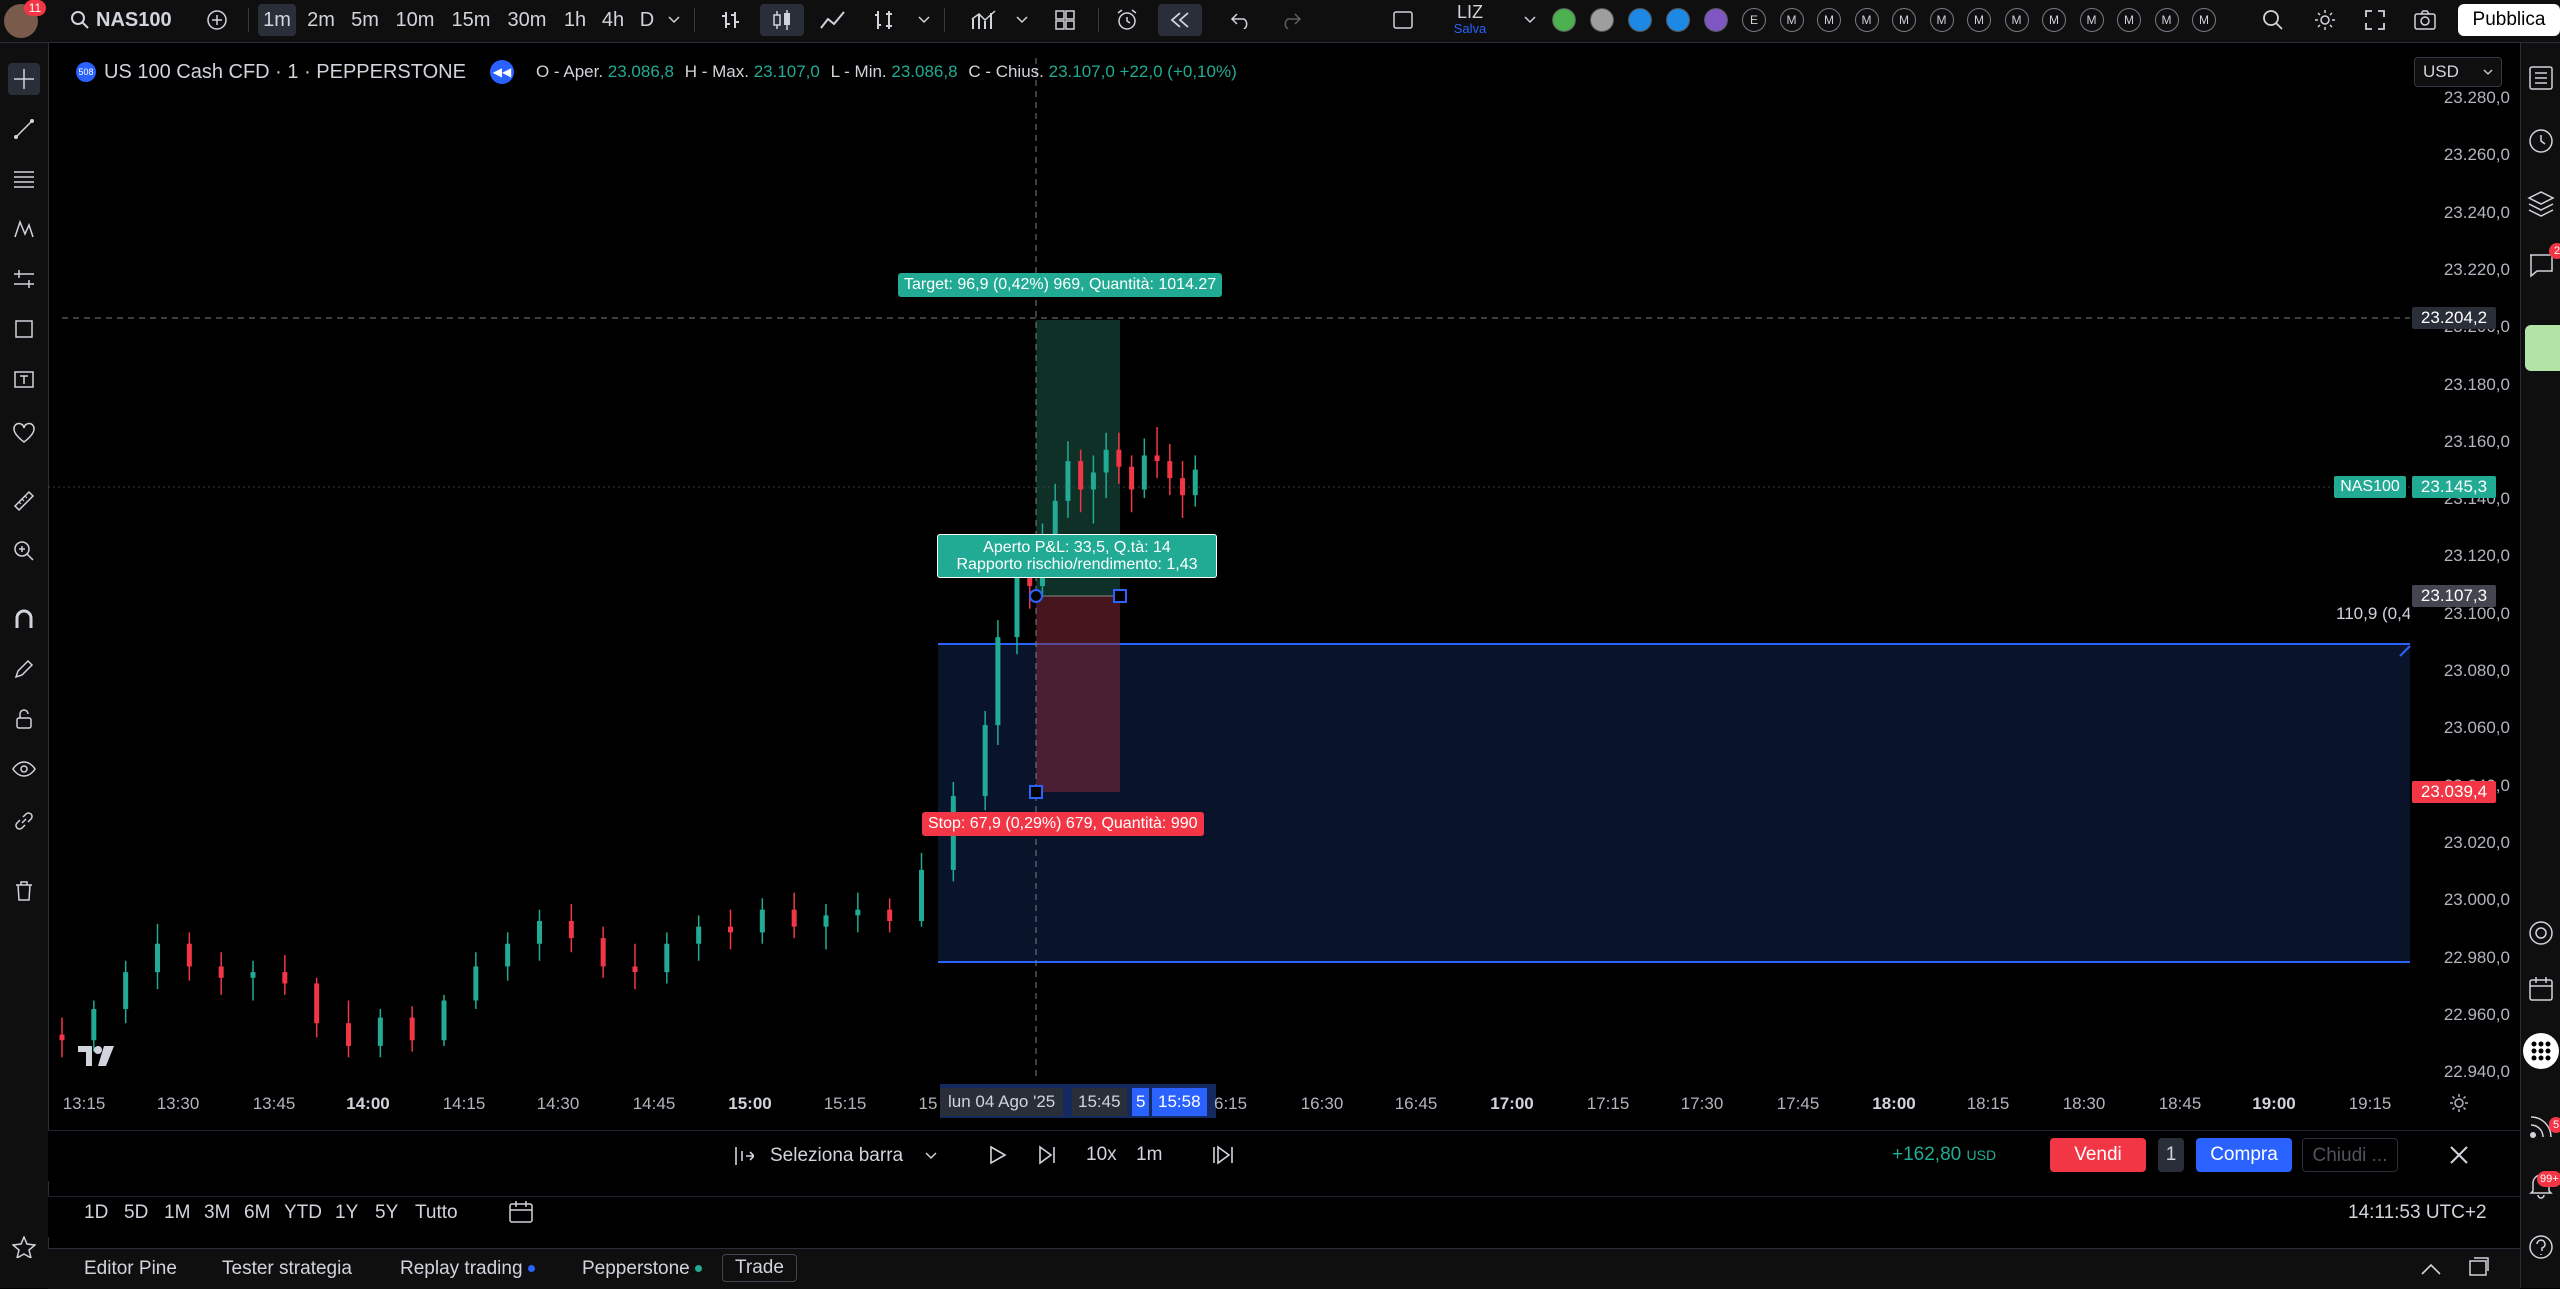  What do you see at coordinates (2476, 97) in the screenshot?
I see `price-tick: 23.280,0` at bounding box center [2476, 97].